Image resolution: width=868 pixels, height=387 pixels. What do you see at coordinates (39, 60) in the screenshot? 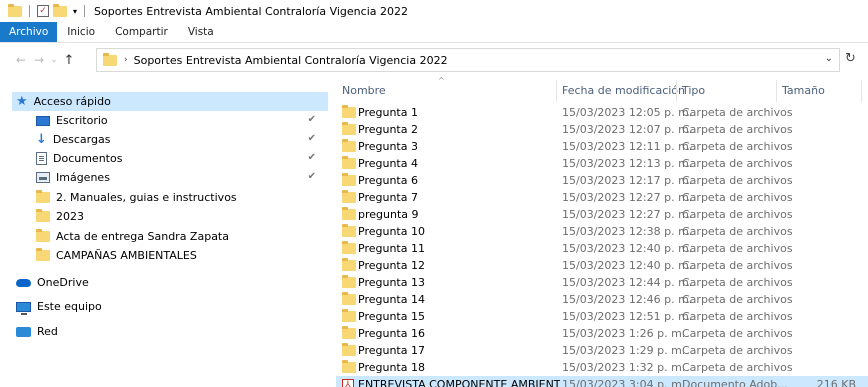
I see `forward-arrow-icon: →` at bounding box center [39, 60].